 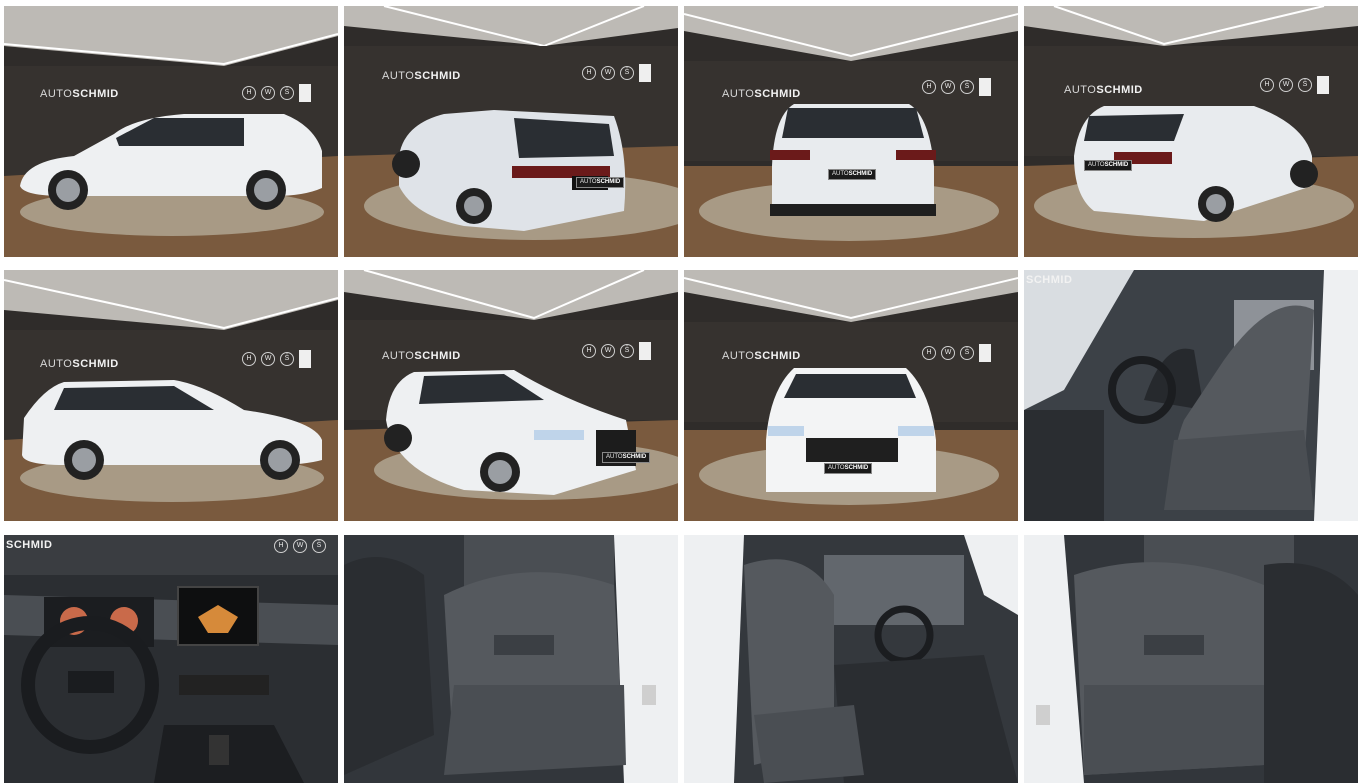 I want to click on car-rear-image, so click(x=851, y=131).